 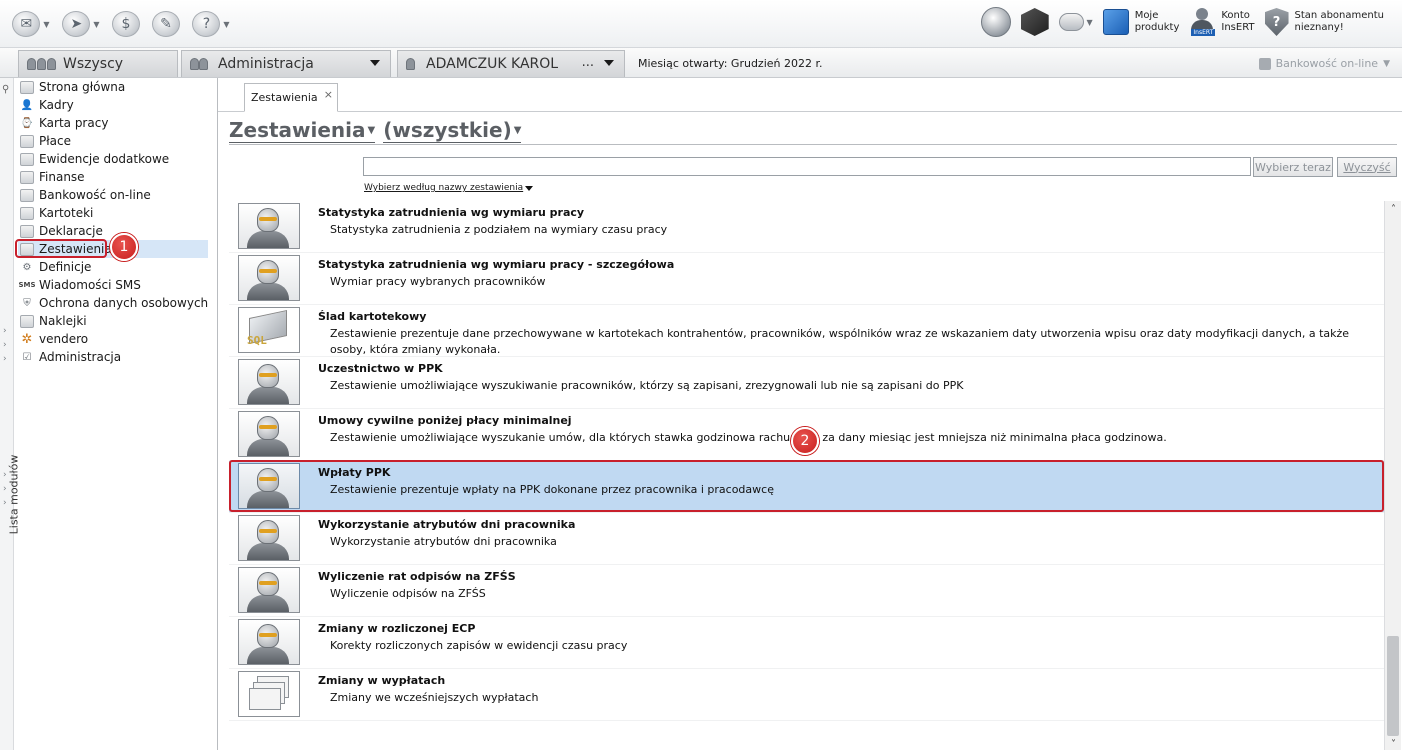 What do you see at coordinates (113, 195) in the screenshot?
I see `sidebar-item-bankowosc: Bankowość on-line` at bounding box center [113, 195].